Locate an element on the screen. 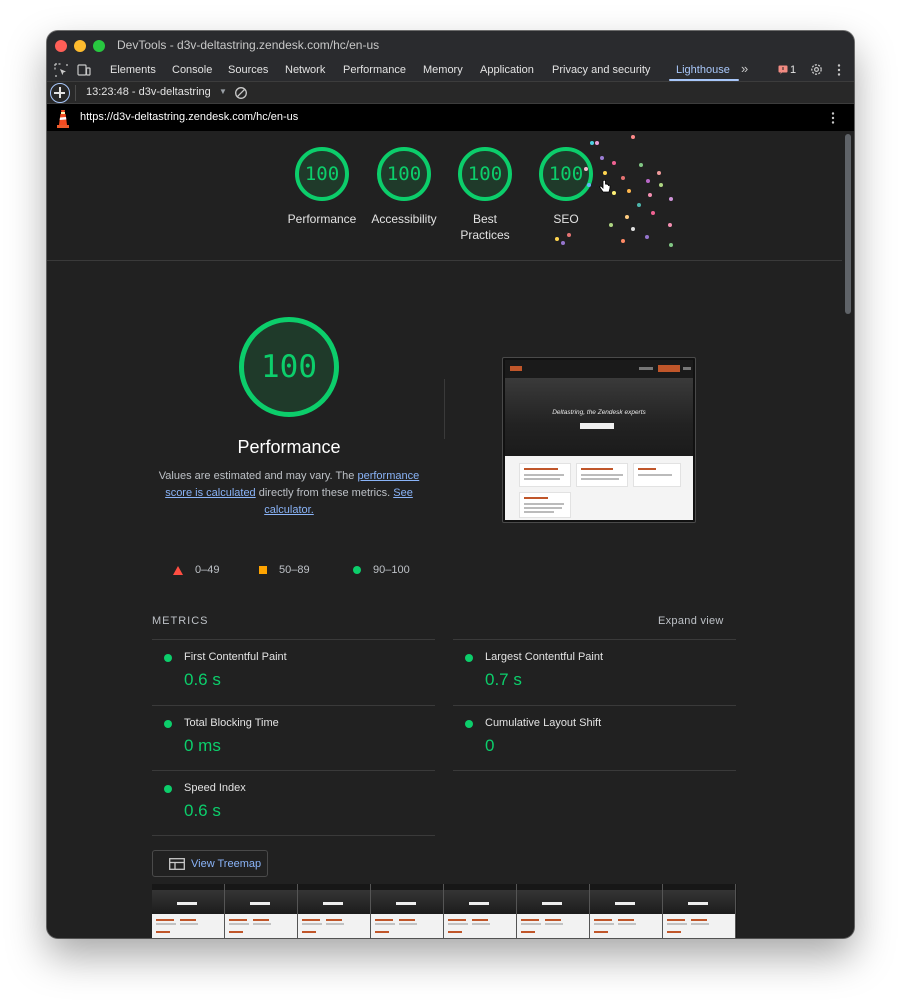  tab-sources: Sources is located at coordinates (248, 70).